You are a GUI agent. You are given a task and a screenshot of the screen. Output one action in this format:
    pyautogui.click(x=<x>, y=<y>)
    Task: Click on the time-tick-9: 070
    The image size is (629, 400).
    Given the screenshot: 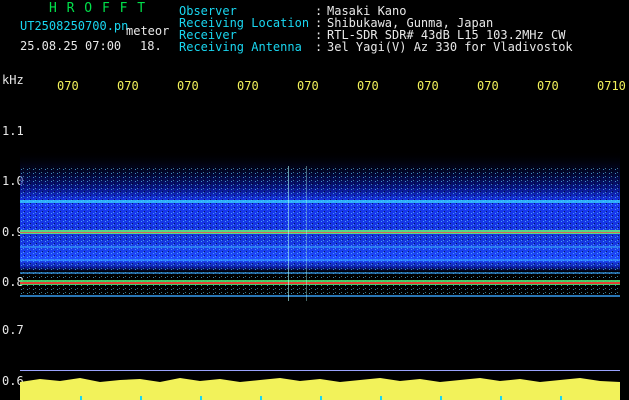 What is the action you would take?
    pyautogui.click(x=548, y=86)
    